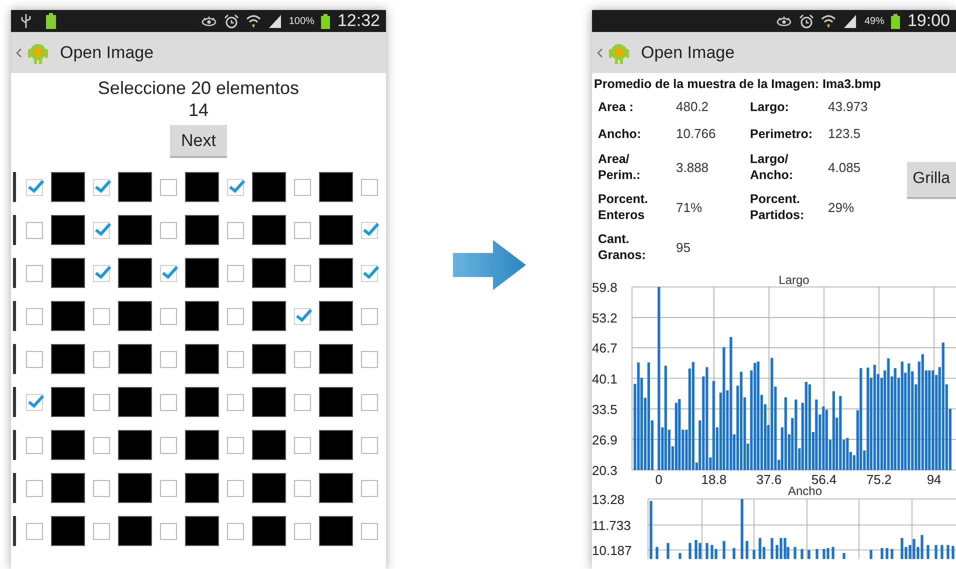 The image size is (956, 569). What do you see at coordinates (605, 318) in the screenshot?
I see `axis-tick-label: 53.2` at bounding box center [605, 318].